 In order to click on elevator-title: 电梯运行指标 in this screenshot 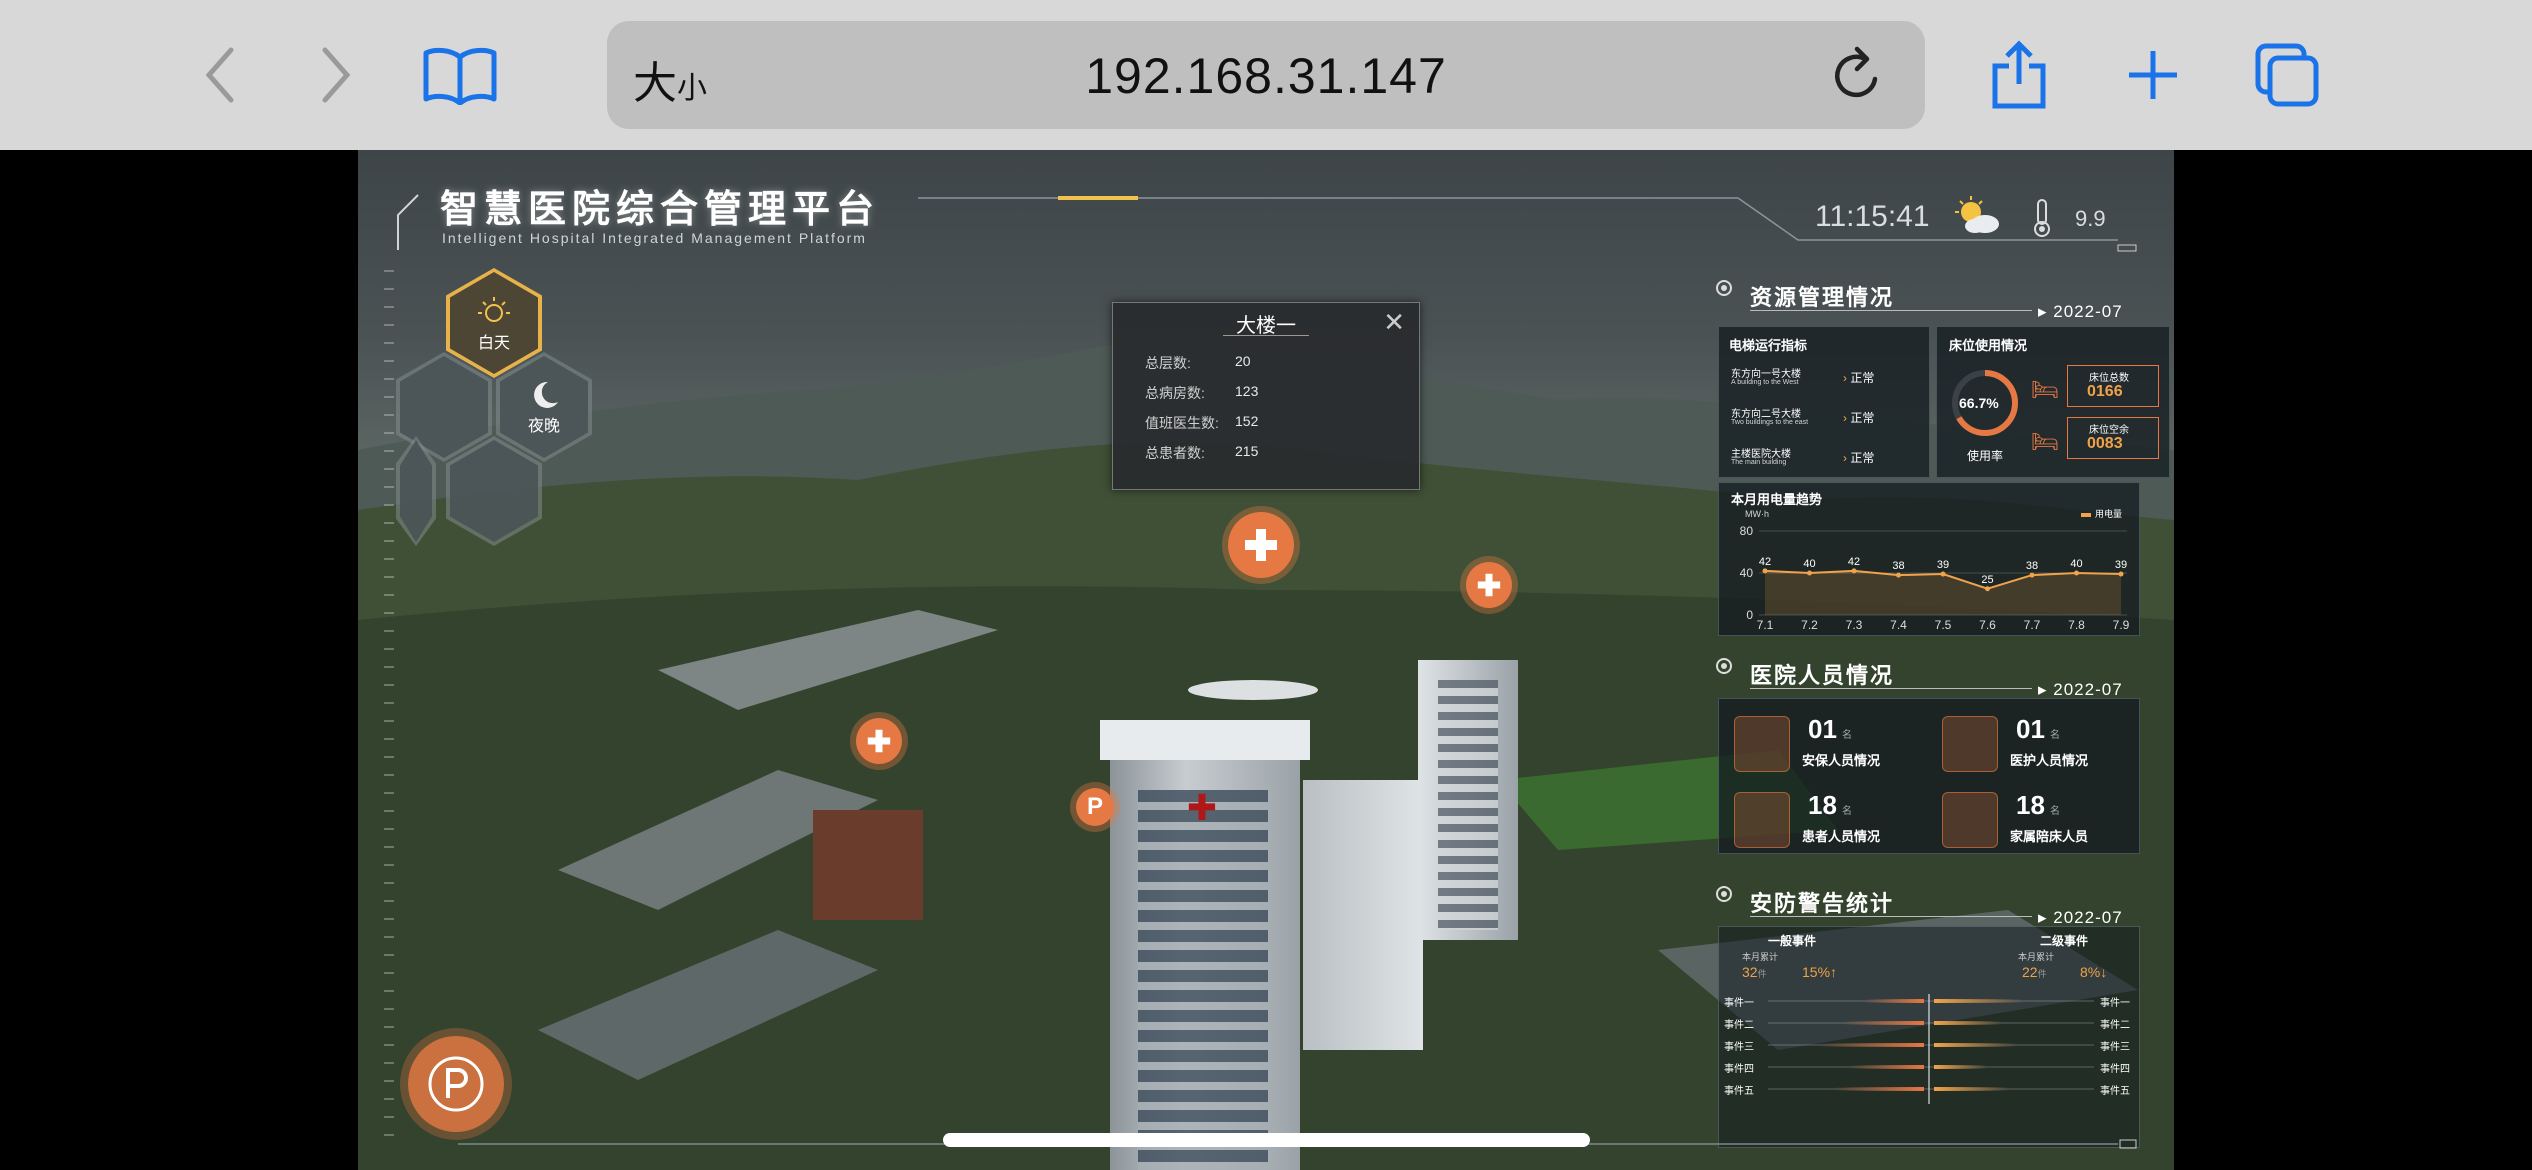, I will do `click(1768, 345)`.